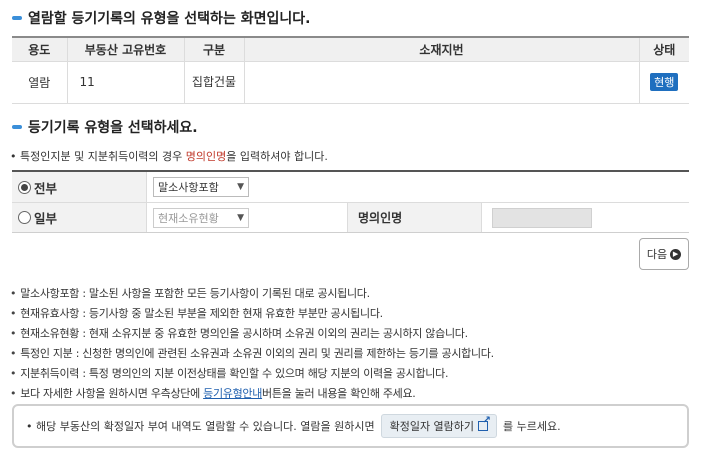  What do you see at coordinates (169, 19) in the screenshot?
I see `section-title-text: 열람할 등기기록의 유형을 선택하는 화면입니다.` at bounding box center [169, 19].